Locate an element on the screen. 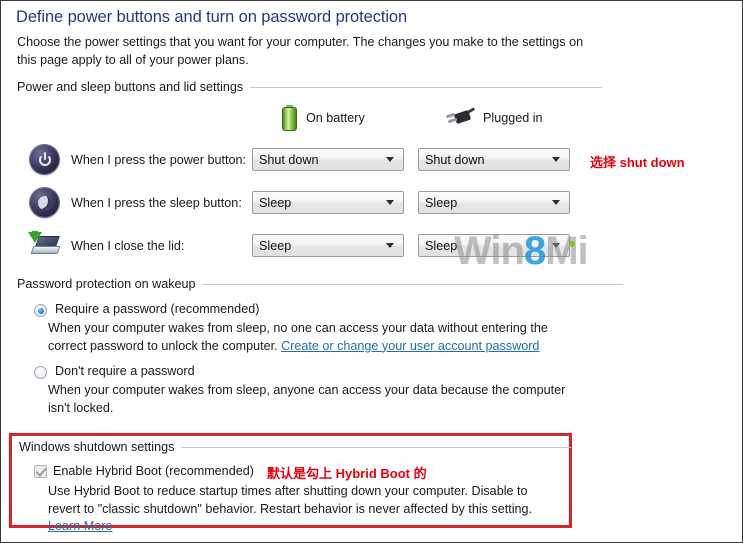 The height and width of the screenshot is (543, 743). radio-label-require-password: Require a password (recommended) is located at coordinates (157, 309).